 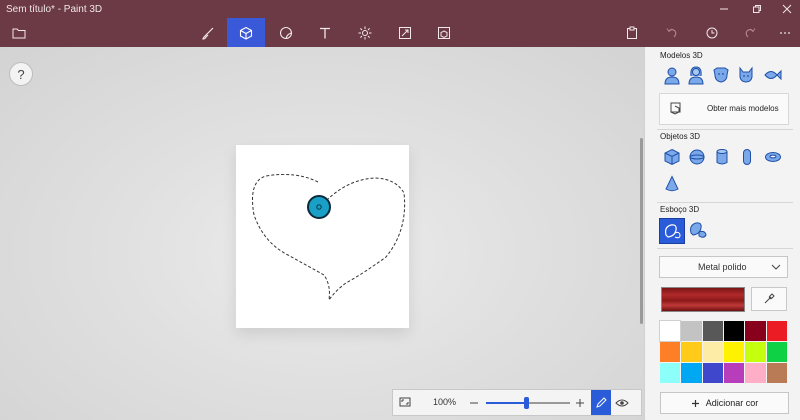 I want to click on sketch-sharp-icon, so click(x=672, y=231).